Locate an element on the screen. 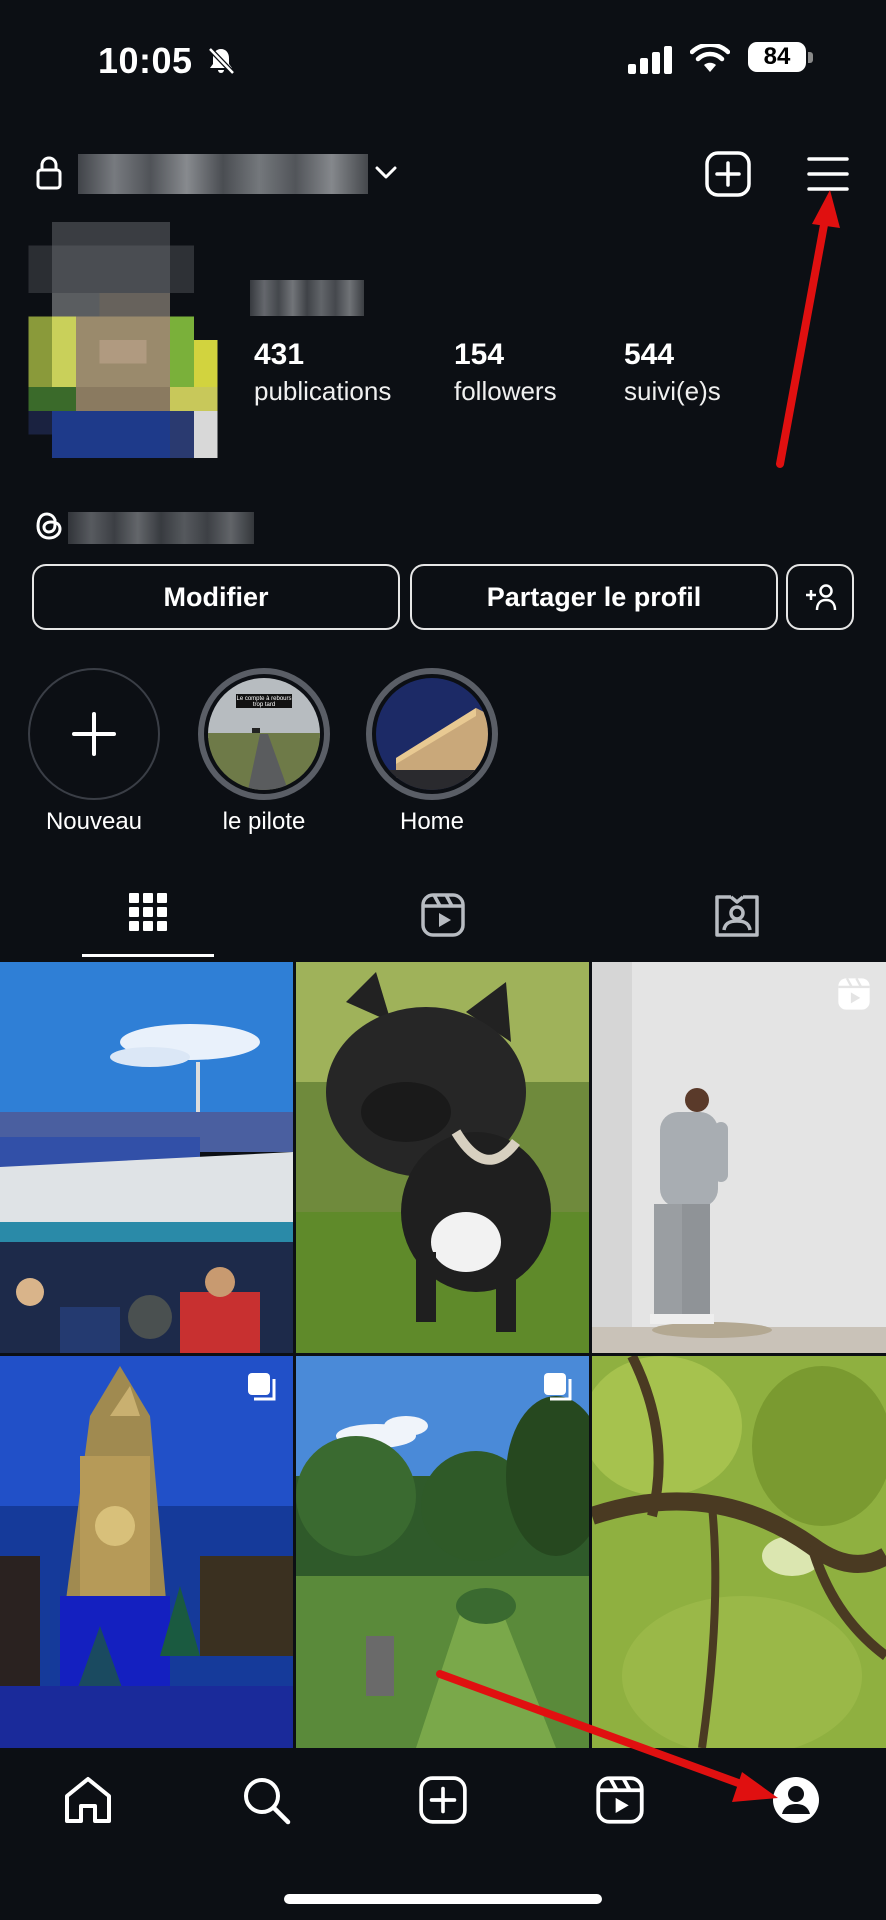 Image resolution: width=886 pixels, height=1920 pixels. highlight-new is located at coordinates (94, 734).